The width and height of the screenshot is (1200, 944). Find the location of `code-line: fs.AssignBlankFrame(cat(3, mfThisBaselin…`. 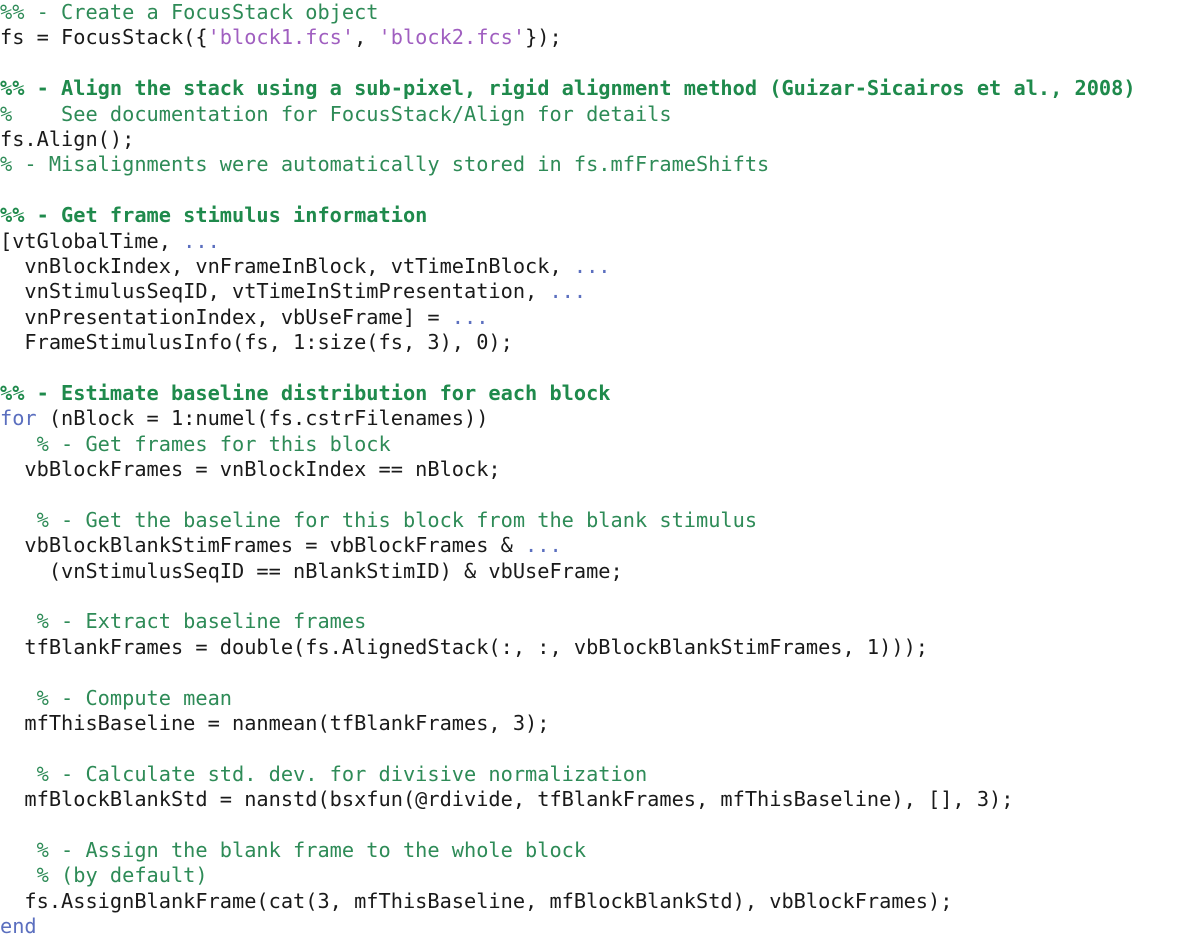

code-line: fs.AssignBlankFrame(cat(3, mfThisBaselin… is located at coordinates (600, 901).